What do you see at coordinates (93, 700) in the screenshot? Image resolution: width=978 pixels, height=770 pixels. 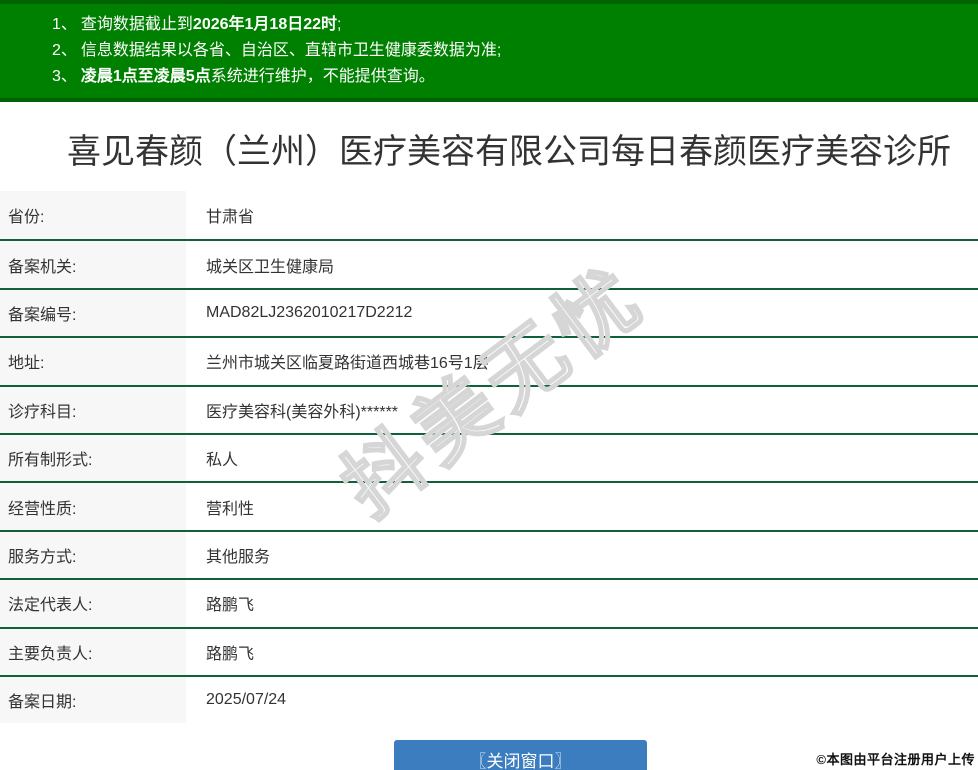 I see `row-label: 备案日期:` at bounding box center [93, 700].